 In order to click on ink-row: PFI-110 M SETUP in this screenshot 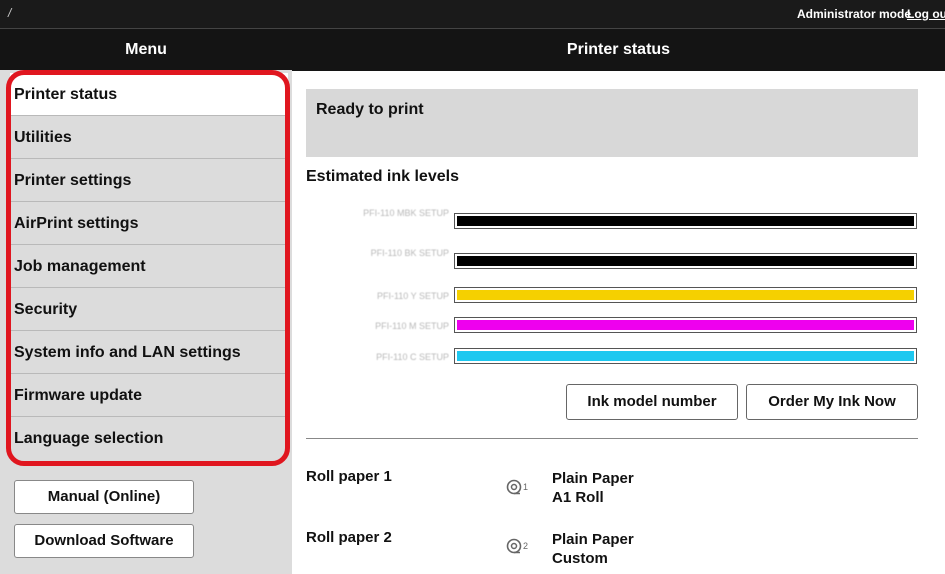, I will do `click(618, 329)`.